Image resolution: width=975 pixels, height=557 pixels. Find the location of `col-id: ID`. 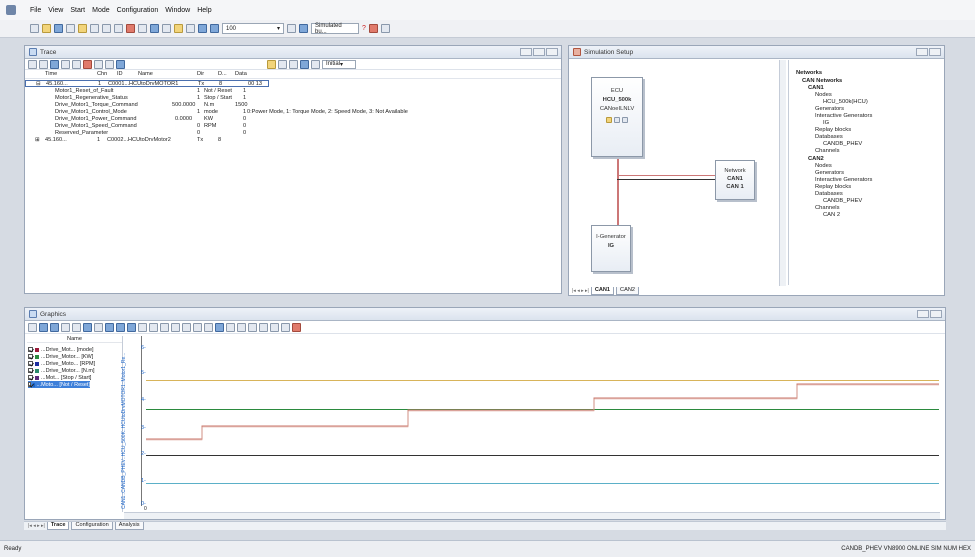

col-id: ID is located at coordinates (120, 74).